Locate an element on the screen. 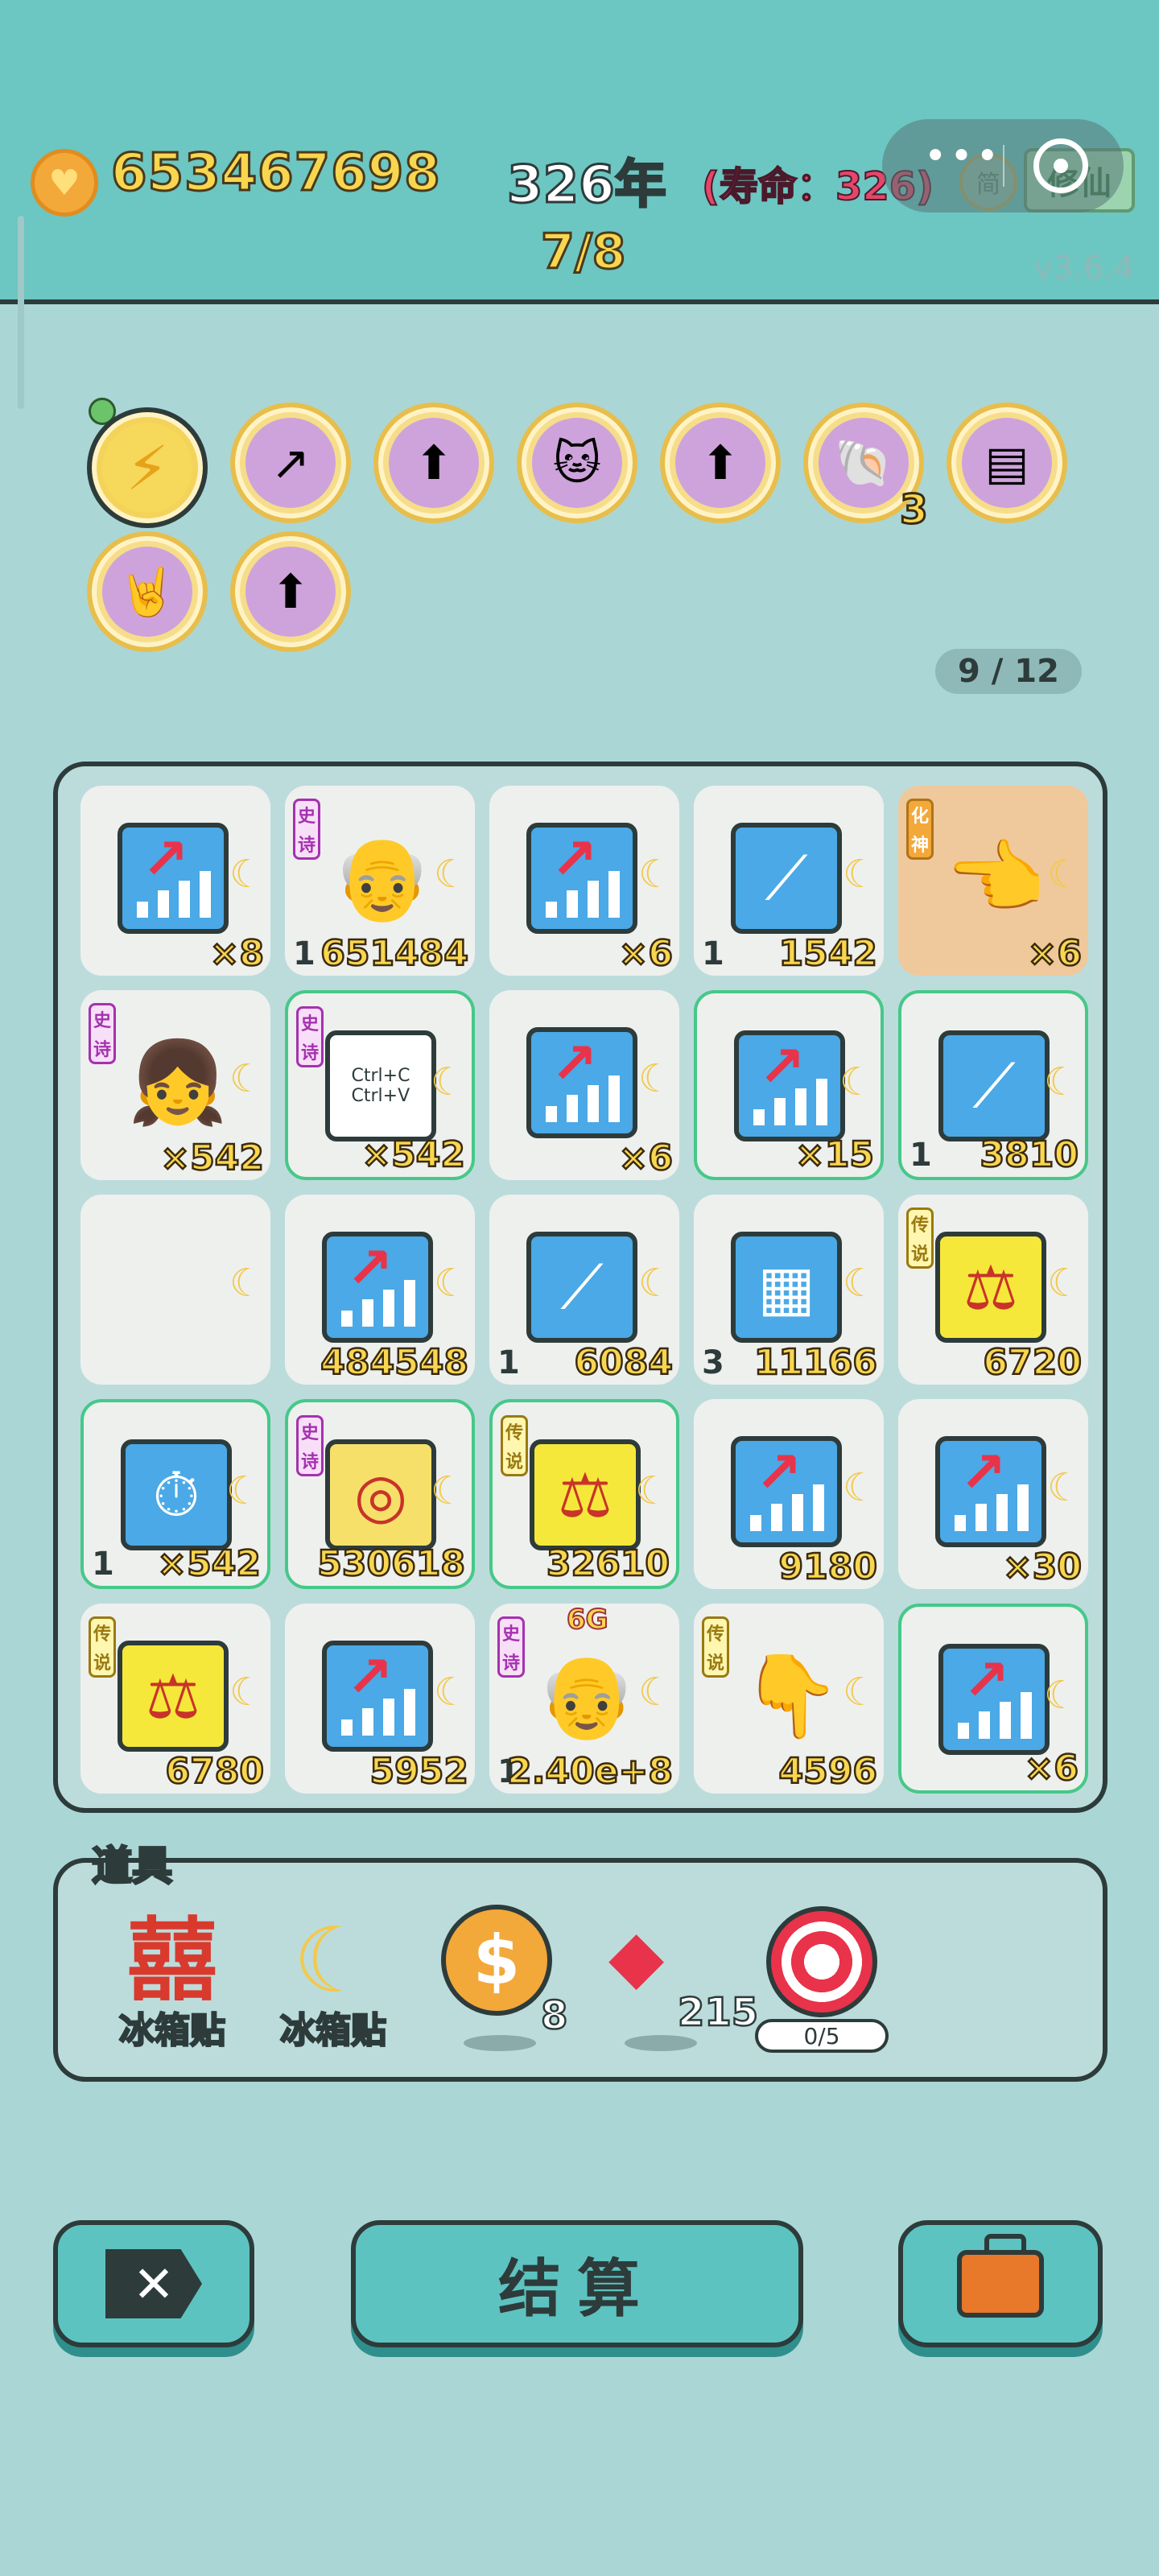  cell-count: 651484 is located at coordinates (394, 954).